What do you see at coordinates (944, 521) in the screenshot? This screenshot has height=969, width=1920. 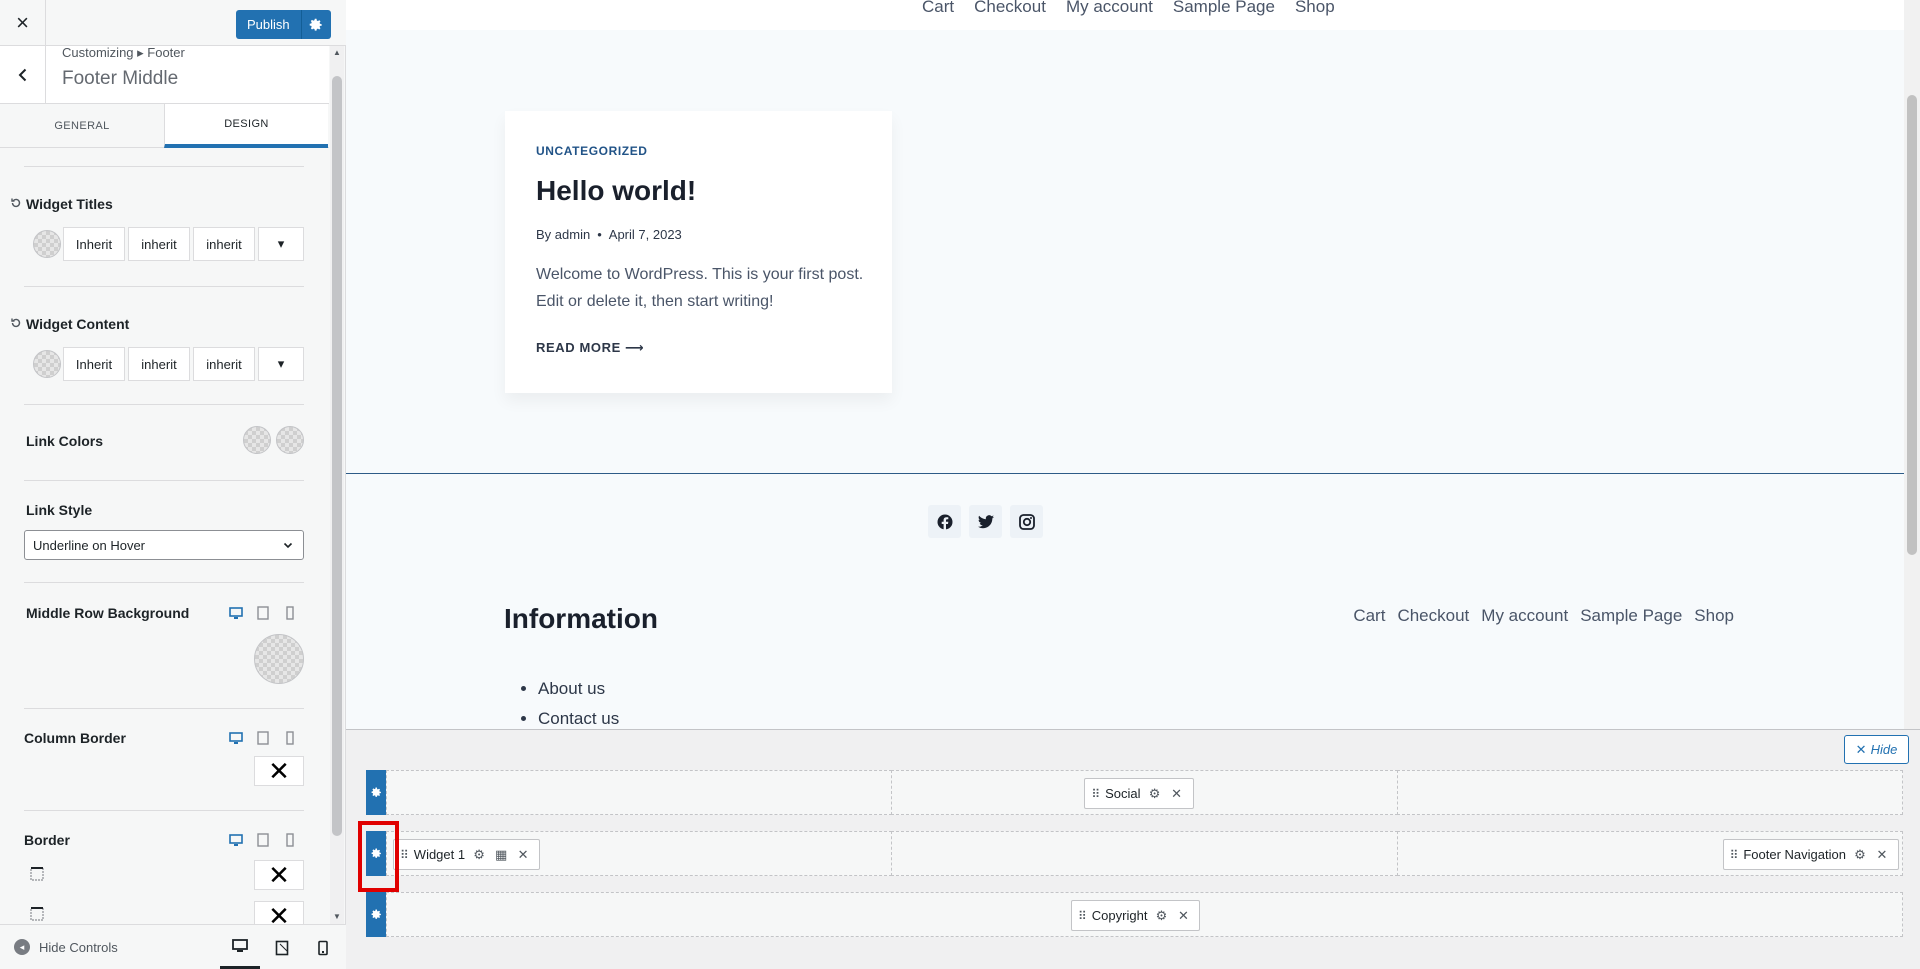 I see `facebook-link` at bounding box center [944, 521].